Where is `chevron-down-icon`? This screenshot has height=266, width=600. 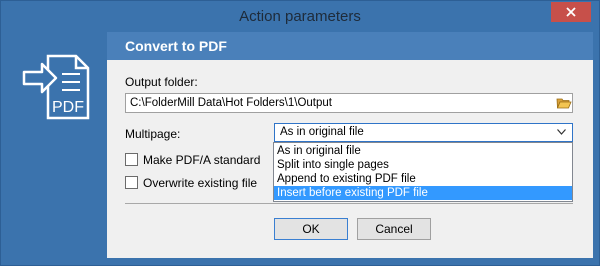 chevron-down-icon is located at coordinates (561, 132).